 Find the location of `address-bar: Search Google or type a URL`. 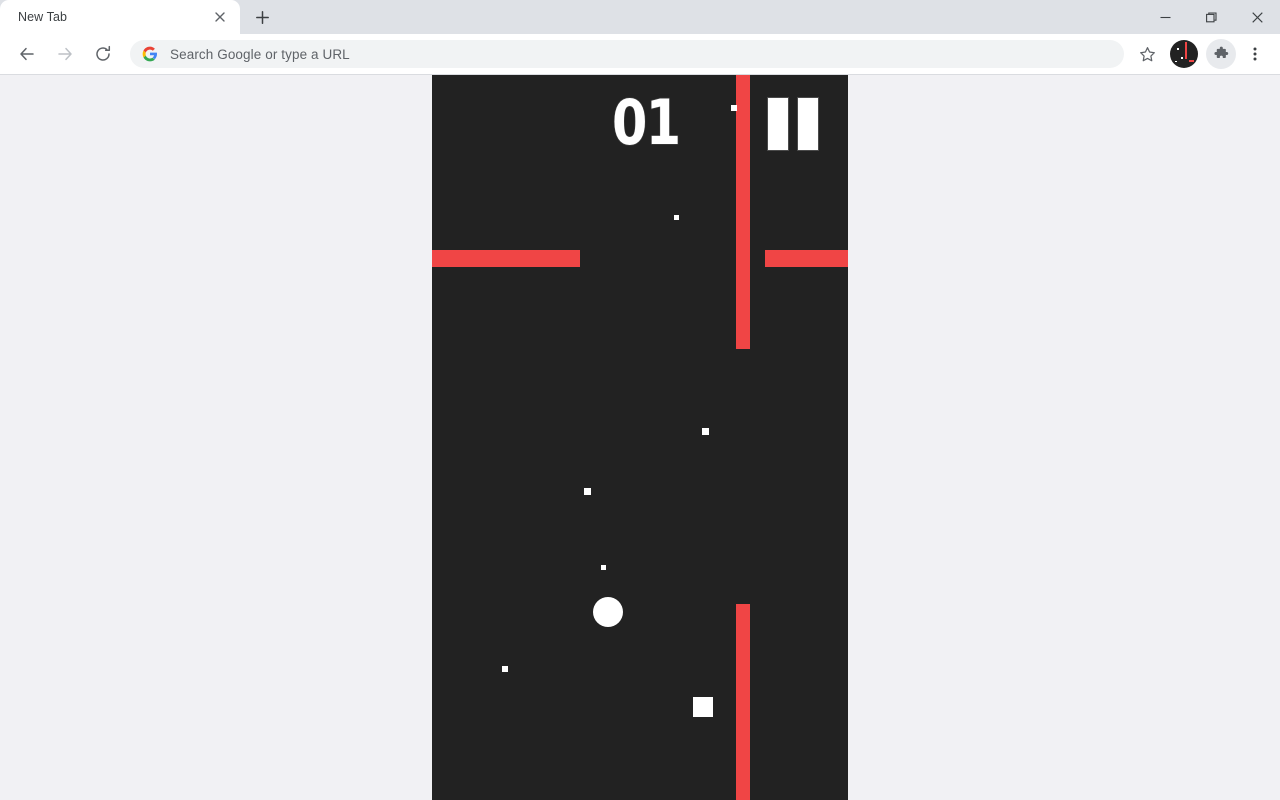

address-bar: Search Google or type a URL is located at coordinates (627, 54).